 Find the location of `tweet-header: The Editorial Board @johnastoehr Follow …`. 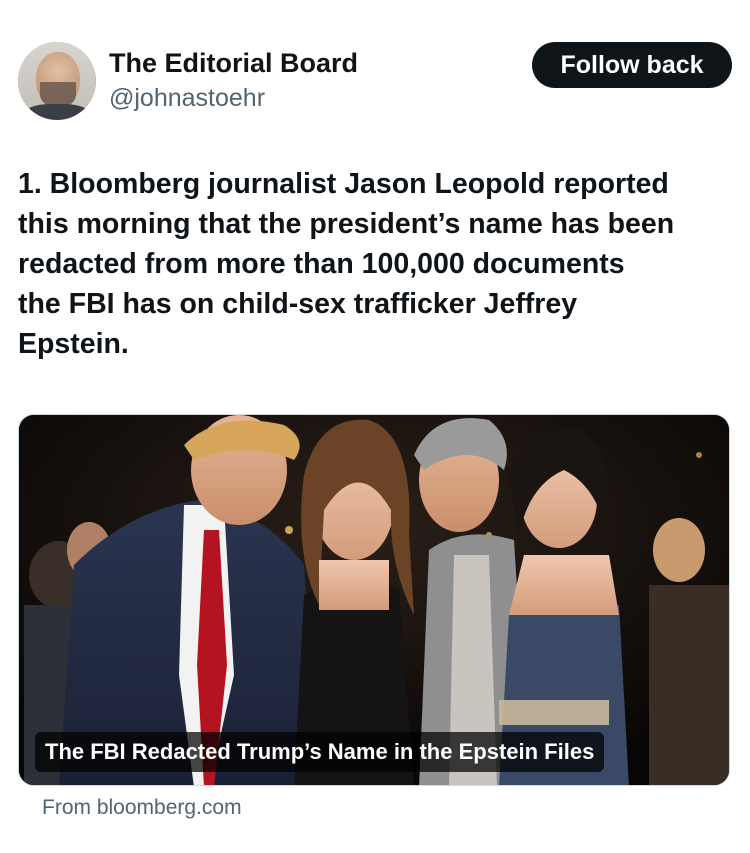

tweet-header: The Editorial Board @johnastoehr Follow … is located at coordinates (375, 82).